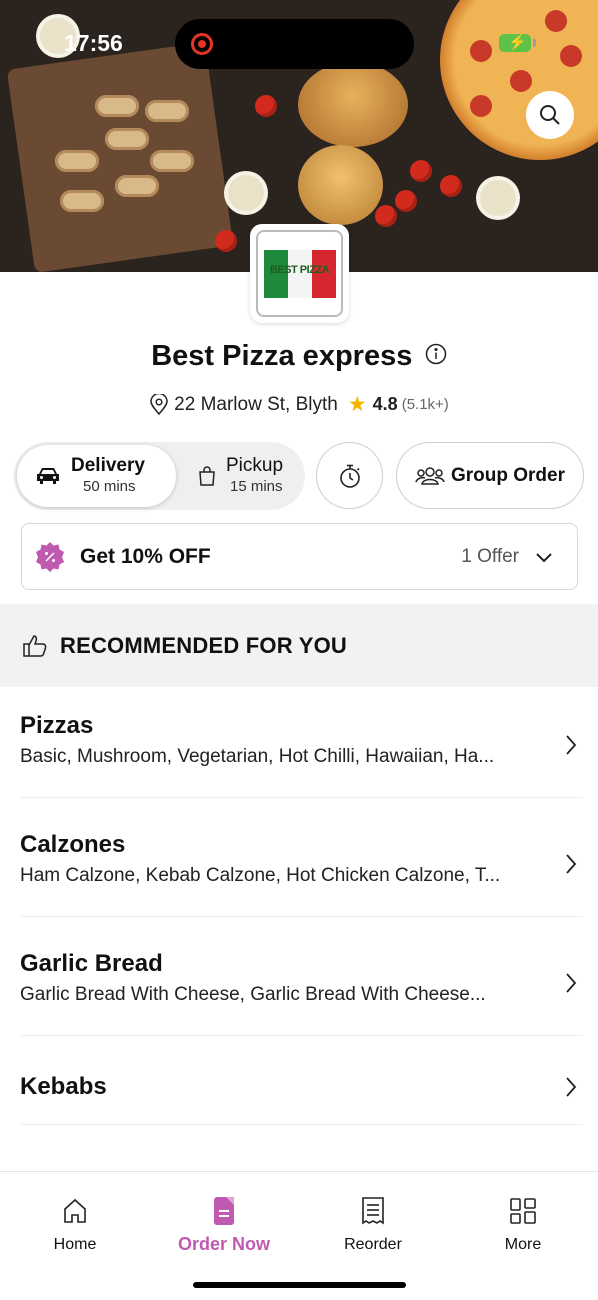 This screenshot has width=598, height=1300. What do you see at coordinates (120, 157) in the screenshot?
I see `bruschetta-board` at bounding box center [120, 157].